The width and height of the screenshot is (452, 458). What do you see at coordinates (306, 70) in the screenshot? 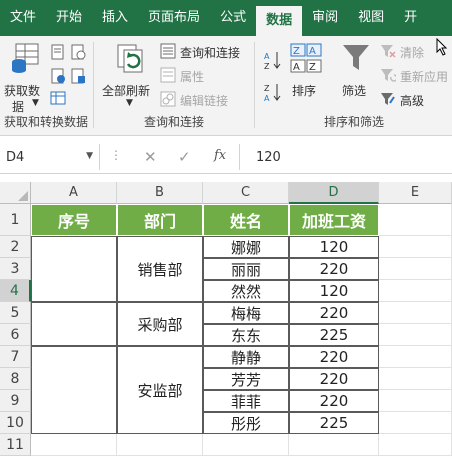
I see `sort-button: Z A A Z 排序` at bounding box center [306, 70].